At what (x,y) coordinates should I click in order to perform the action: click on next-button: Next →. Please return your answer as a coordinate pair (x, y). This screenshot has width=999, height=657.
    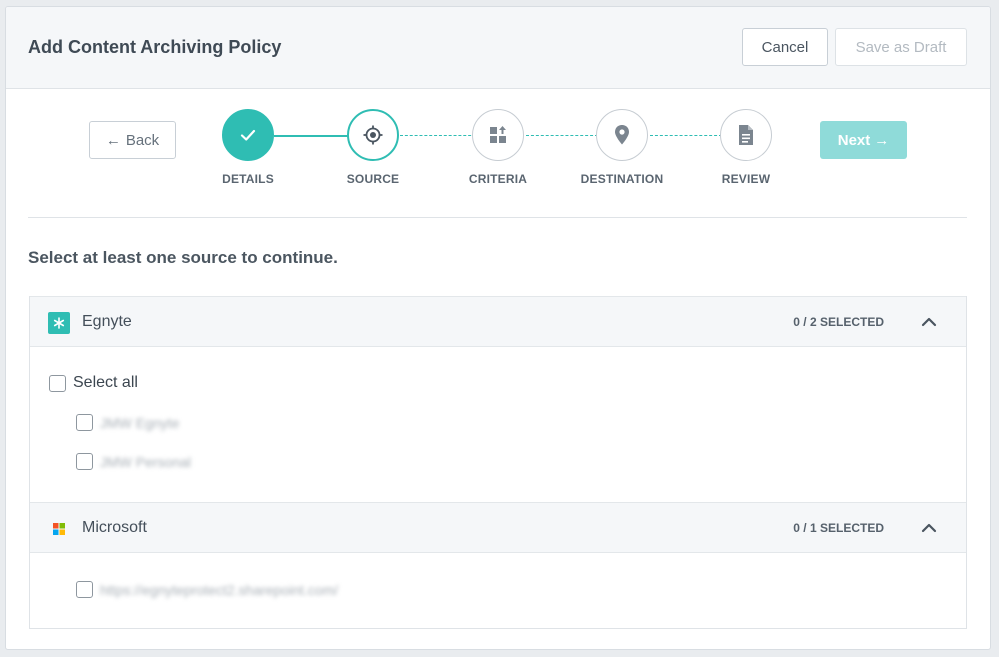
    Looking at the image, I should click on (863, 140).